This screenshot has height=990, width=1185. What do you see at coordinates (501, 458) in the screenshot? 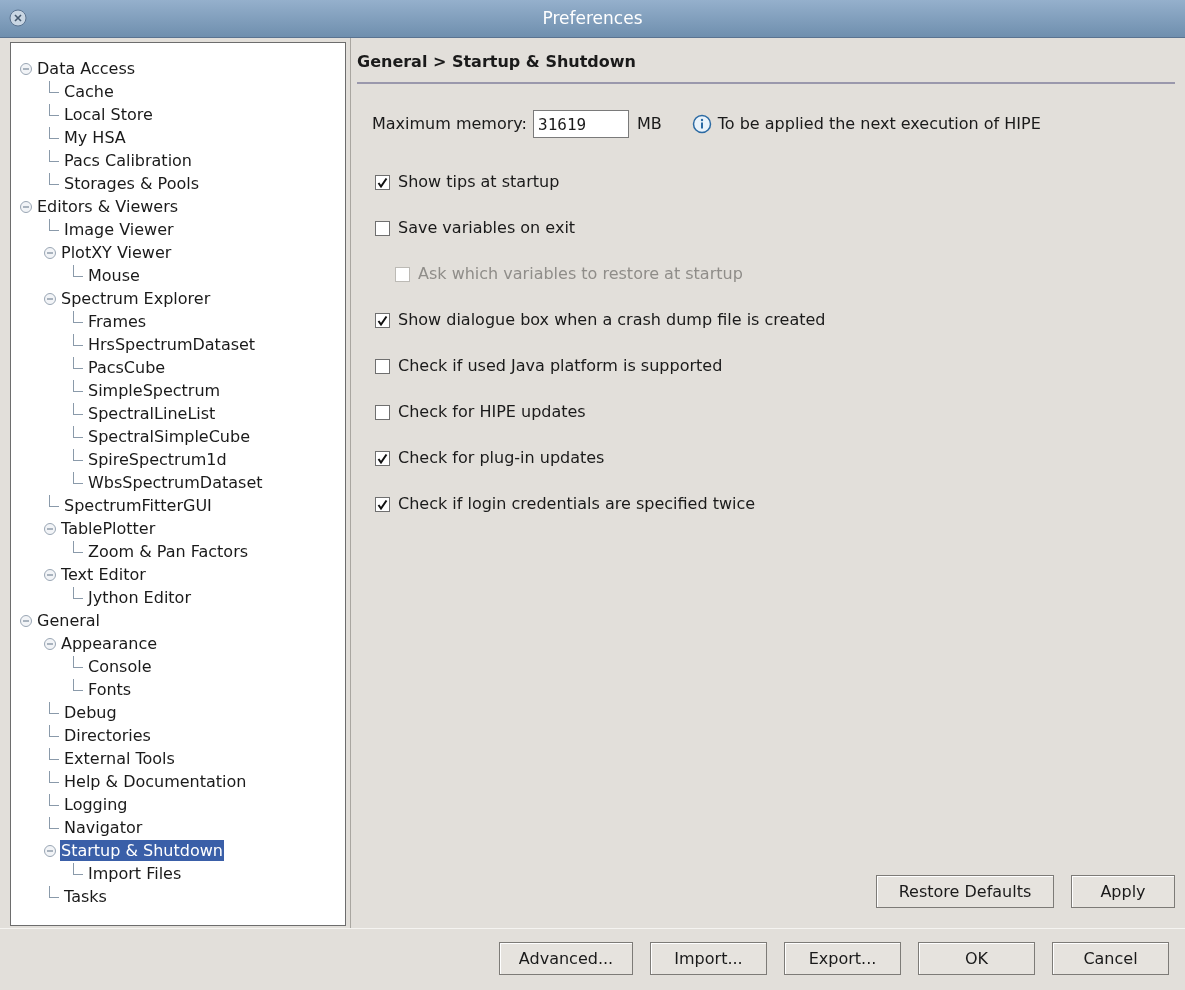
I see `checkbox-label: Check for plug-in updates` at bounding box center [501, 458].